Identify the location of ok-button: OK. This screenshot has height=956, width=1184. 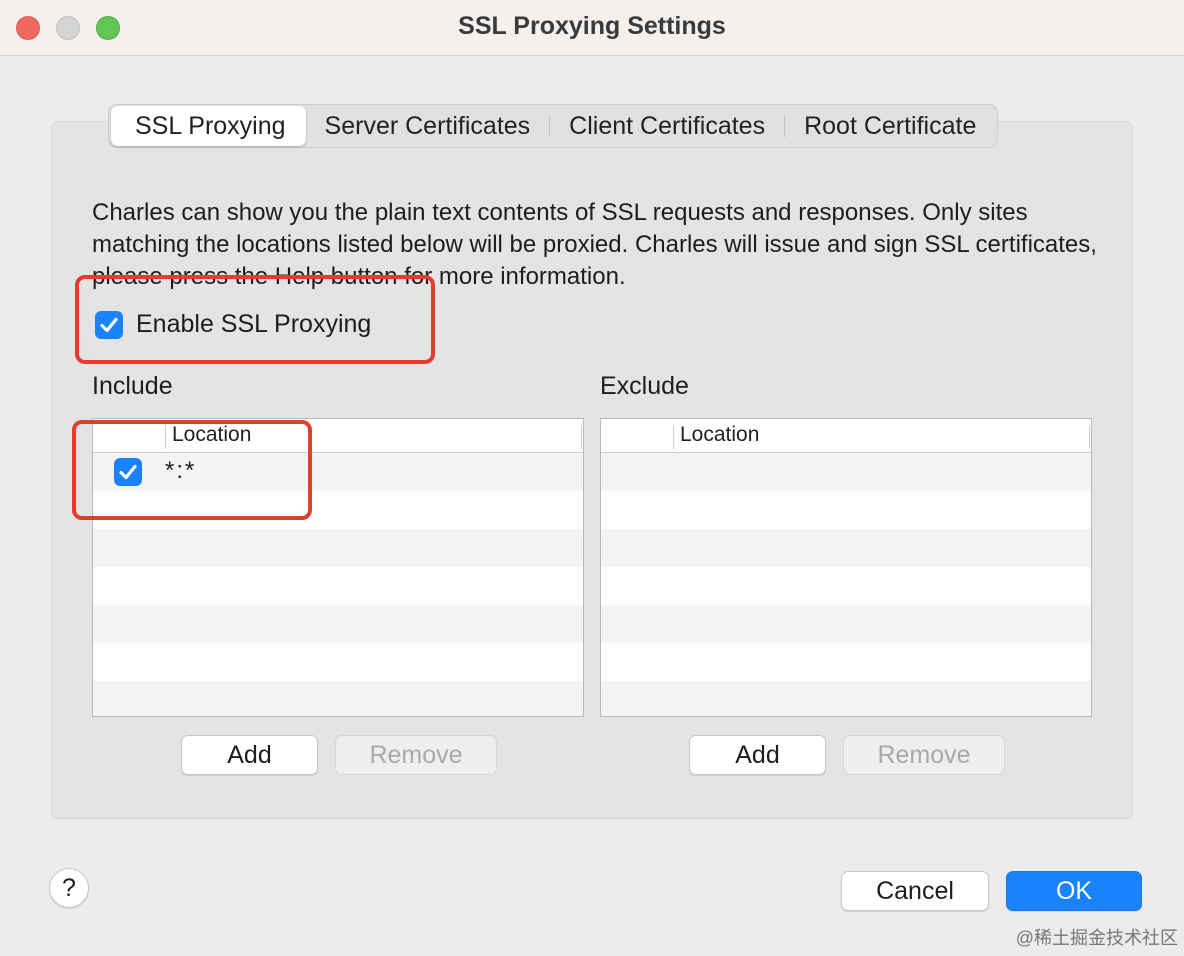
(1074, 891).